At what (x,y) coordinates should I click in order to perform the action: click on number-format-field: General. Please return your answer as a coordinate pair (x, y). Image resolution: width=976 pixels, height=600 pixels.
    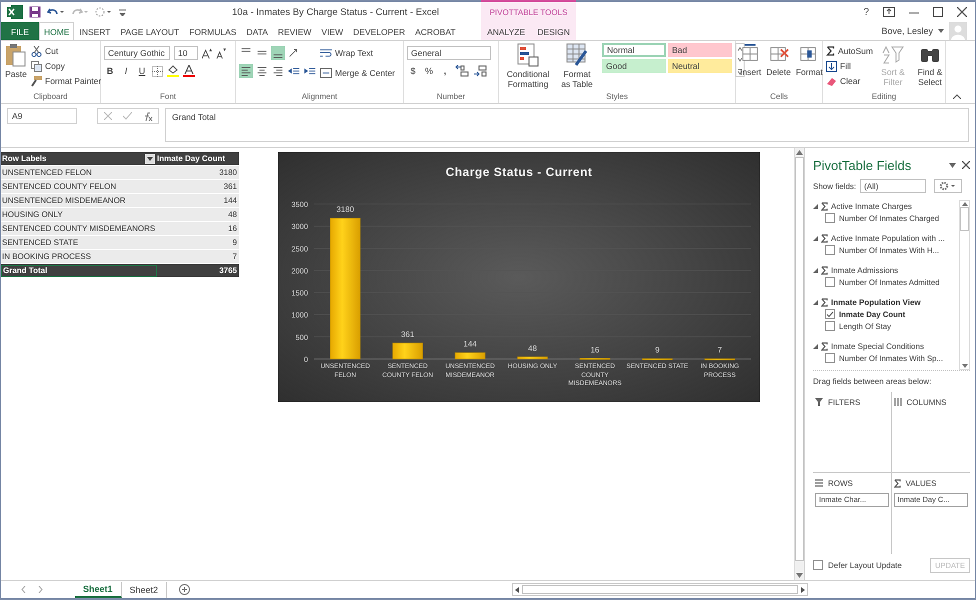
    Looking at the image, I should click on (449, 53).